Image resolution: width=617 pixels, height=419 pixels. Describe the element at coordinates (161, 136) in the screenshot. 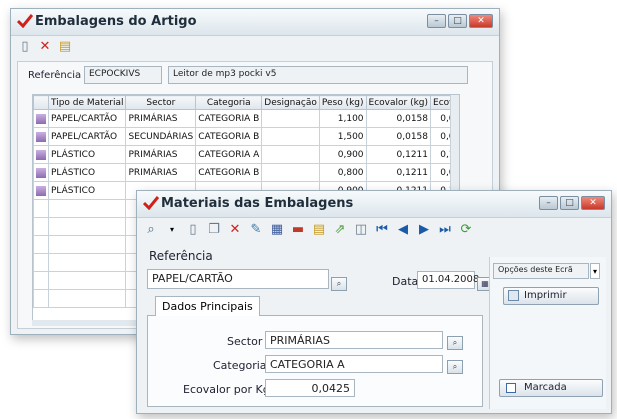

I see `table-cell-sector: SECUNDÁRIAS` at that location.